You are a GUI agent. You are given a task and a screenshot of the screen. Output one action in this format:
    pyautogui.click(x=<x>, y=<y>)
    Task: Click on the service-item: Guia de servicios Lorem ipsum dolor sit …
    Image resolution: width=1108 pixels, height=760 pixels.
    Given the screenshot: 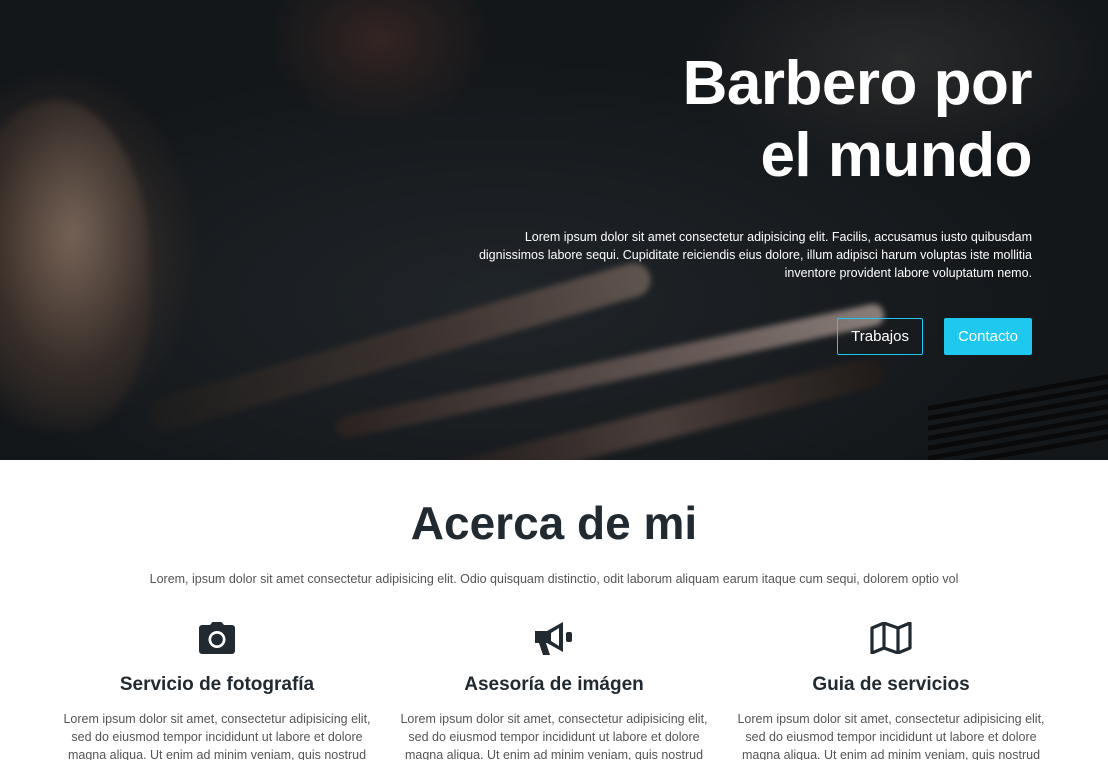 What is the action you would take?
    pyautogui.click(x=891, y=689)
    